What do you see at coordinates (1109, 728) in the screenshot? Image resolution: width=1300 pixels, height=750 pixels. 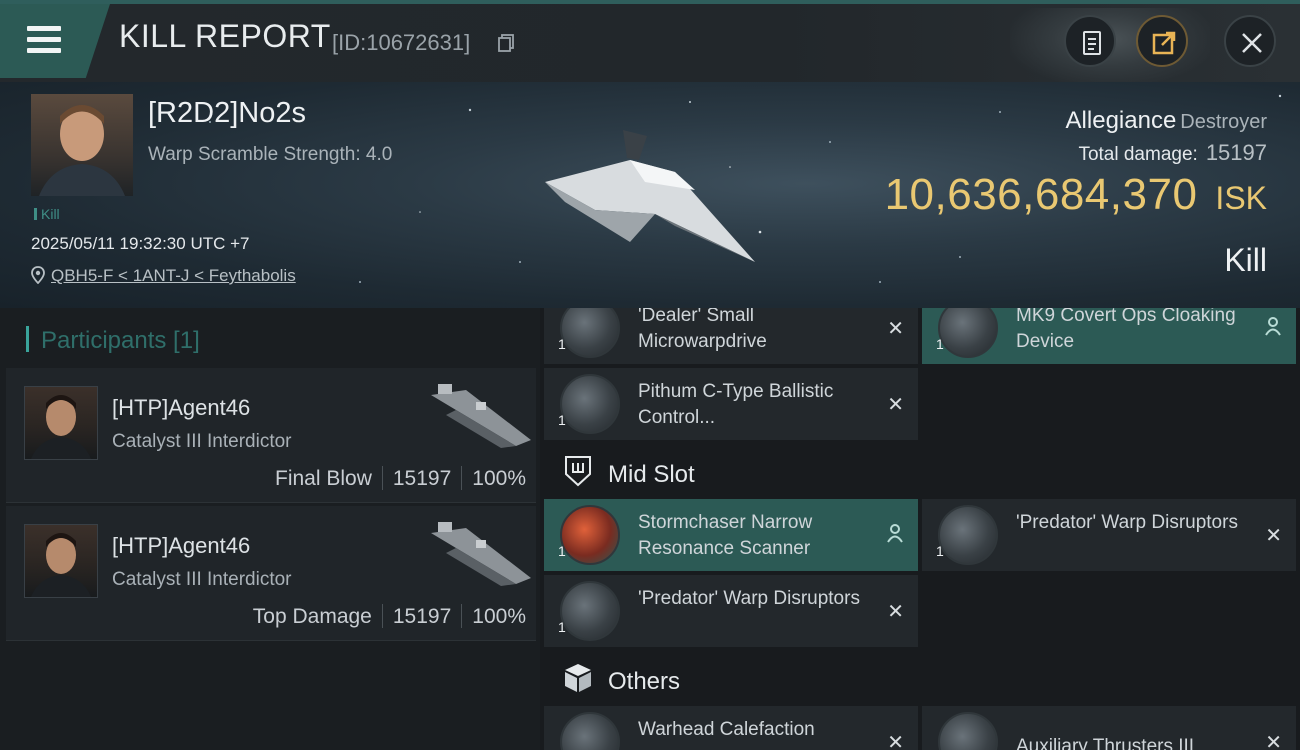 I see `module-slot: 1 Auxiliary Thrusters III ✕` at bounding box center [1109, 728].